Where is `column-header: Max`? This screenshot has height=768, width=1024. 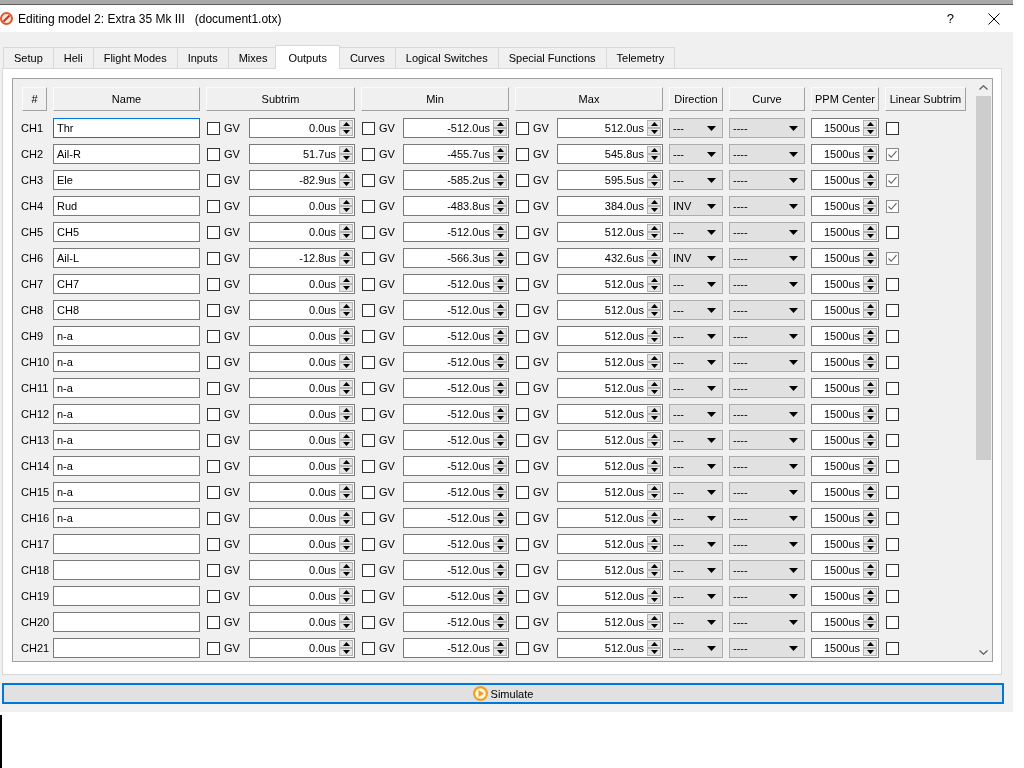
column-header: Max is located at coordinates (589, 99).